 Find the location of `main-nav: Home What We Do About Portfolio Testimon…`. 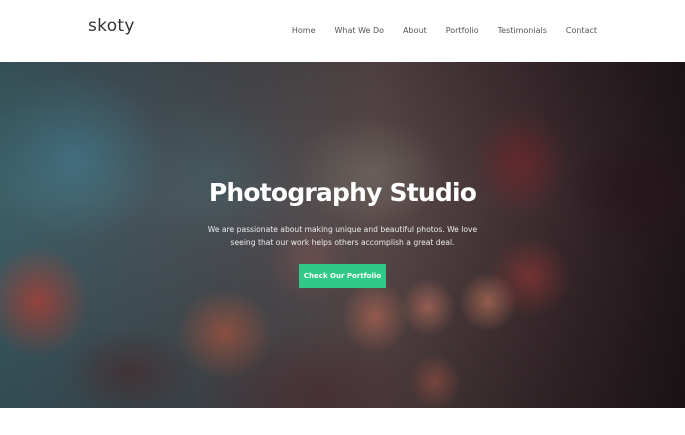

main-nav: Home What We Do About Portfolio Testimon… is located at coordinates (444, 30).